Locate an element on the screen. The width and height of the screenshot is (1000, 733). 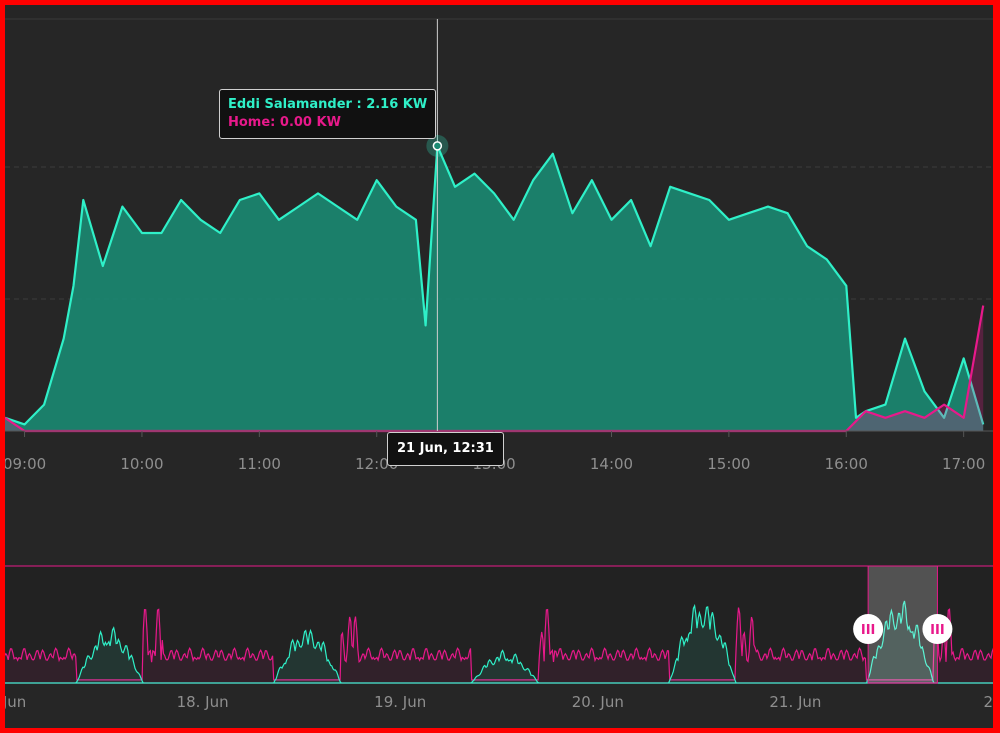
hover-point is located at coordinates (437, 146).